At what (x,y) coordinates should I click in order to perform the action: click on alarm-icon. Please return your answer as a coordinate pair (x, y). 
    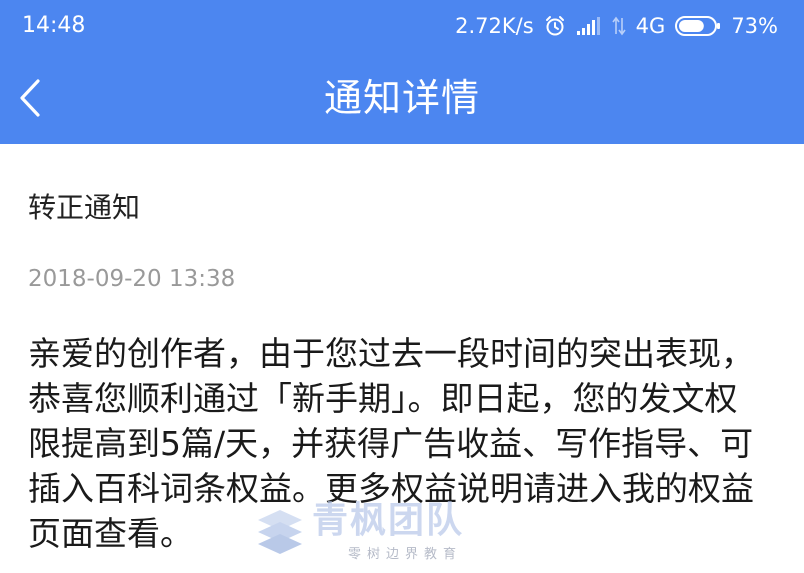
    Looking at the image, I should click on (555, 26).